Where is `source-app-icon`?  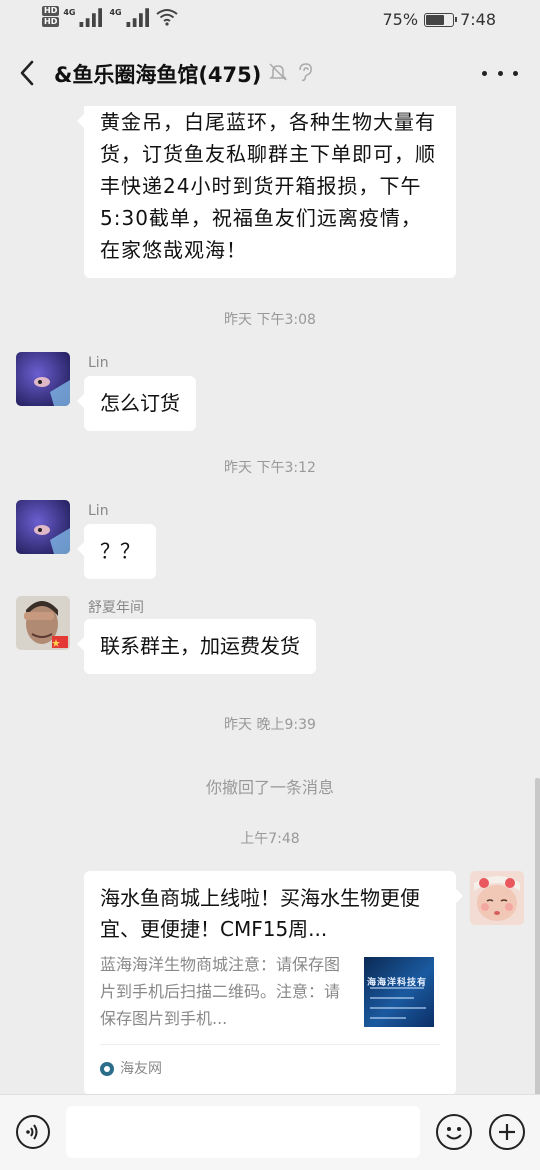 source-app-icon is located at coordinates (107, 1069).